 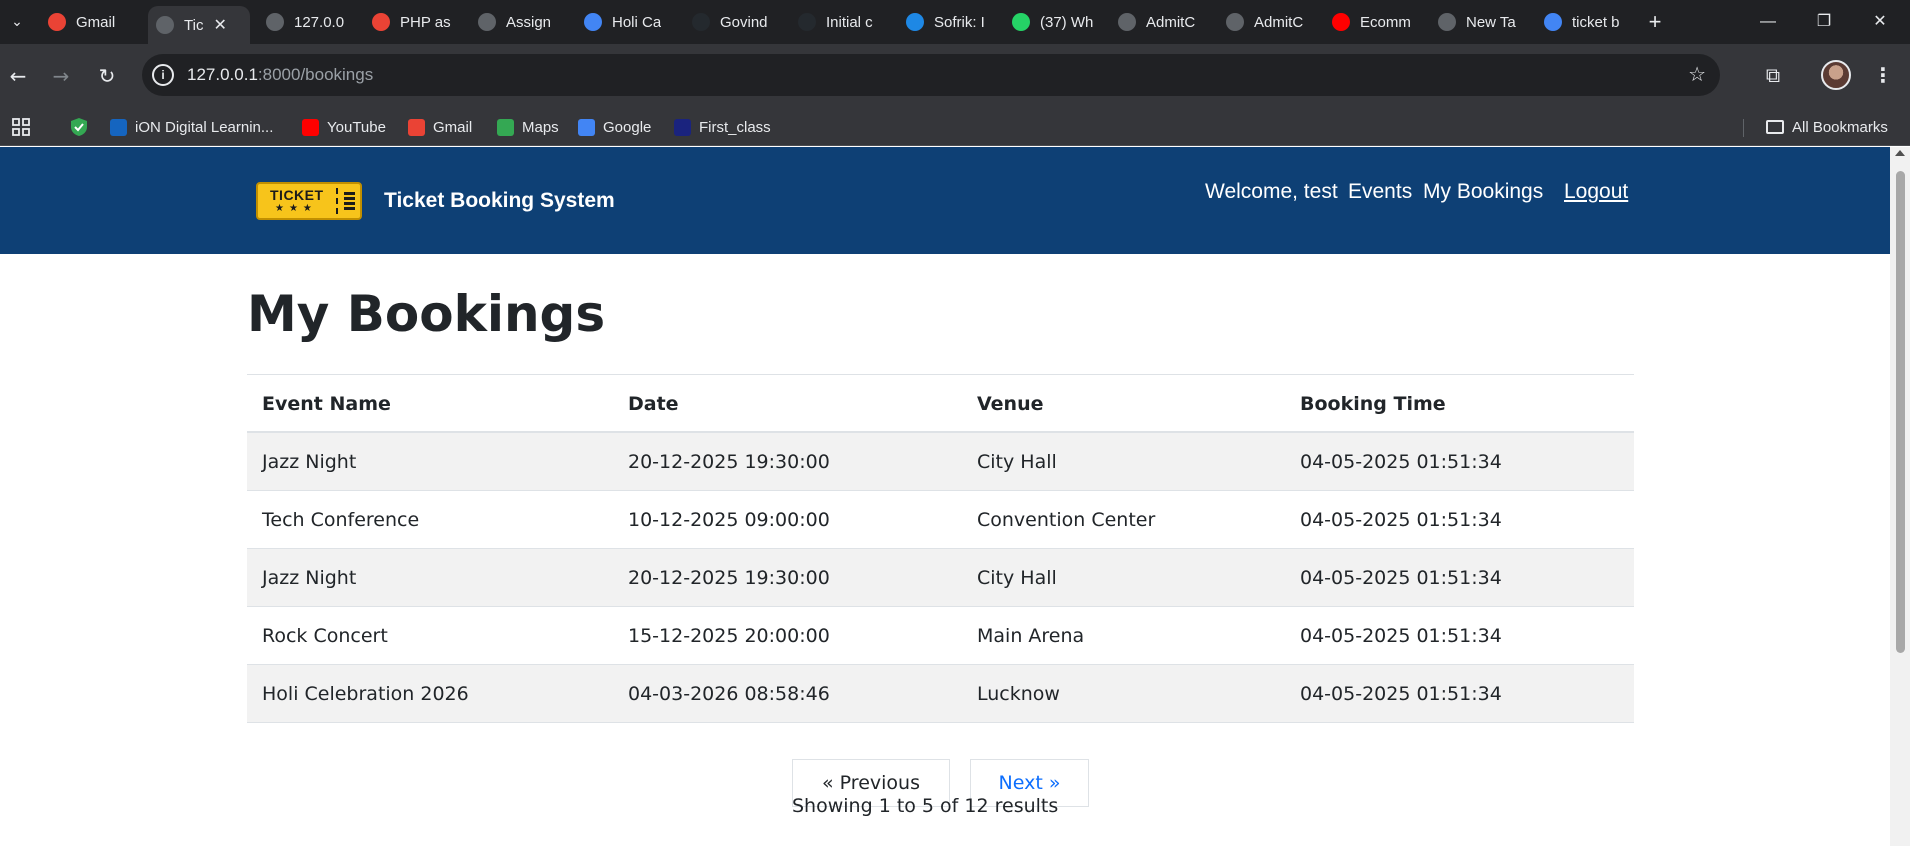 I want to click on bookmark-item: Maps, so click(x=528, y=127).